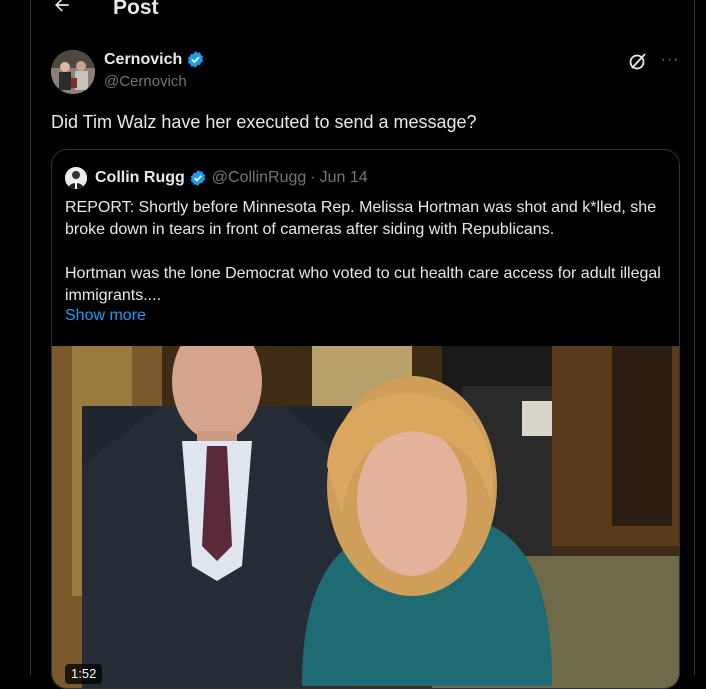  I want to click on grok-icon, so click(637, 61).